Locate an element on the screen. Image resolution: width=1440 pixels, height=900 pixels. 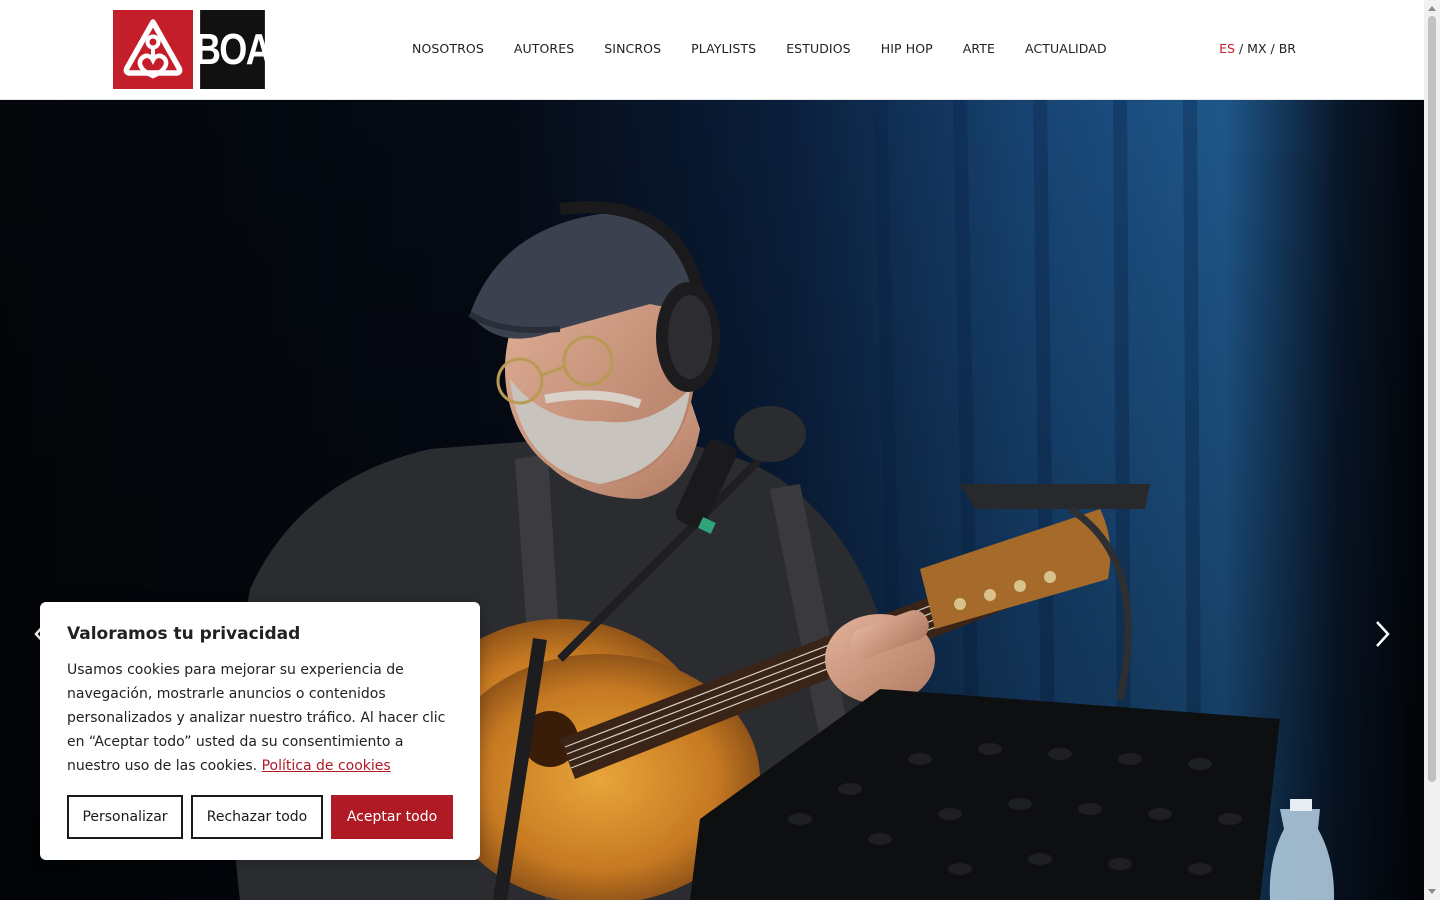
nav-item-arte: ARTE is located at coordinates (979, 49).